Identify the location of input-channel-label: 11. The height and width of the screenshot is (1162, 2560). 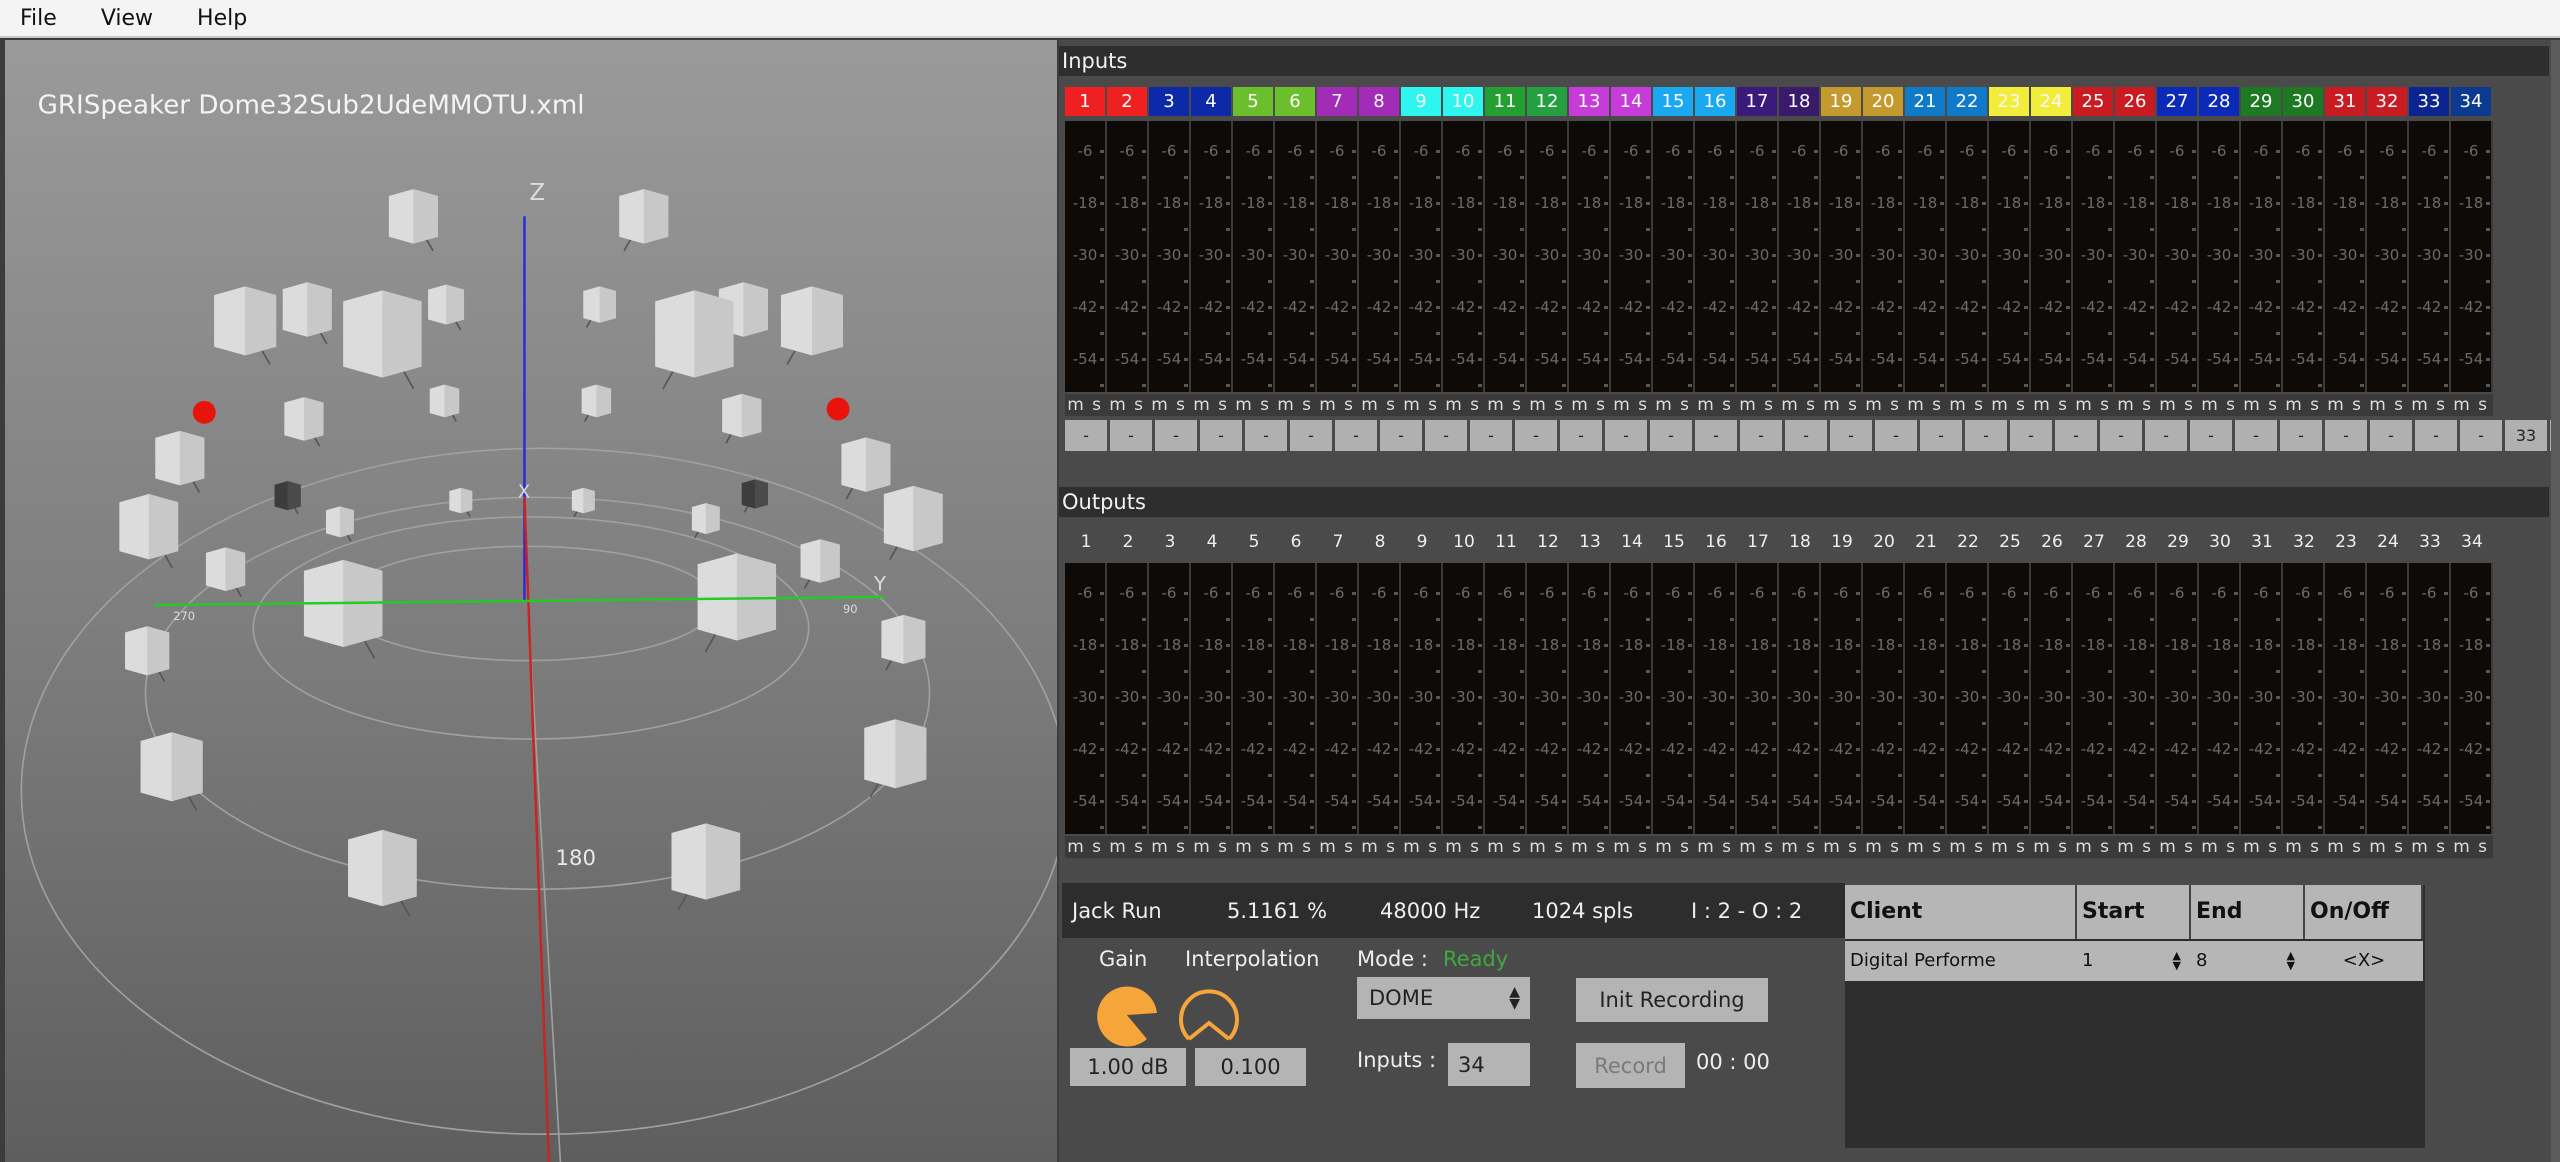
(1505, 101).